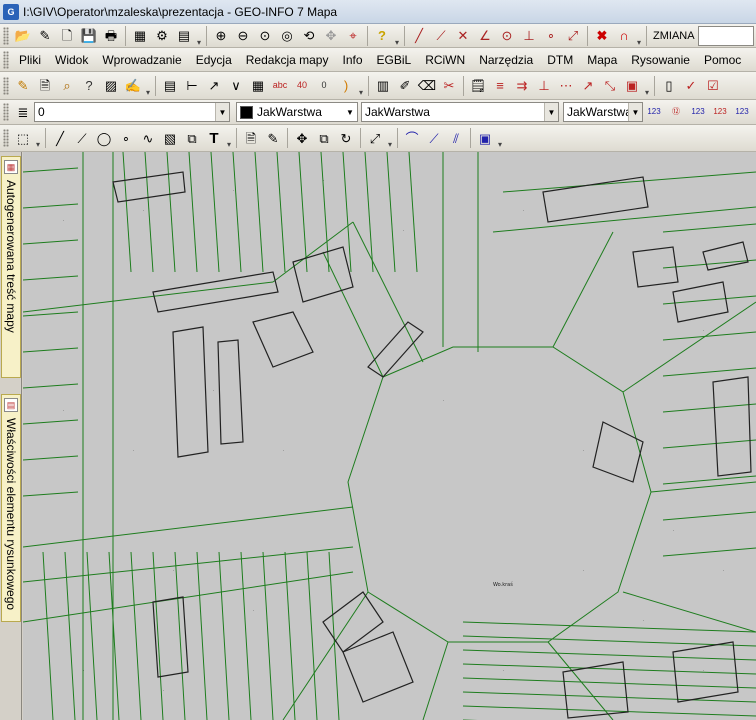 The image size is (756, 720). Describe the element at coordinates (566, 86) in the screenshot. I see `dash-line-icon: ⋯` at that location.